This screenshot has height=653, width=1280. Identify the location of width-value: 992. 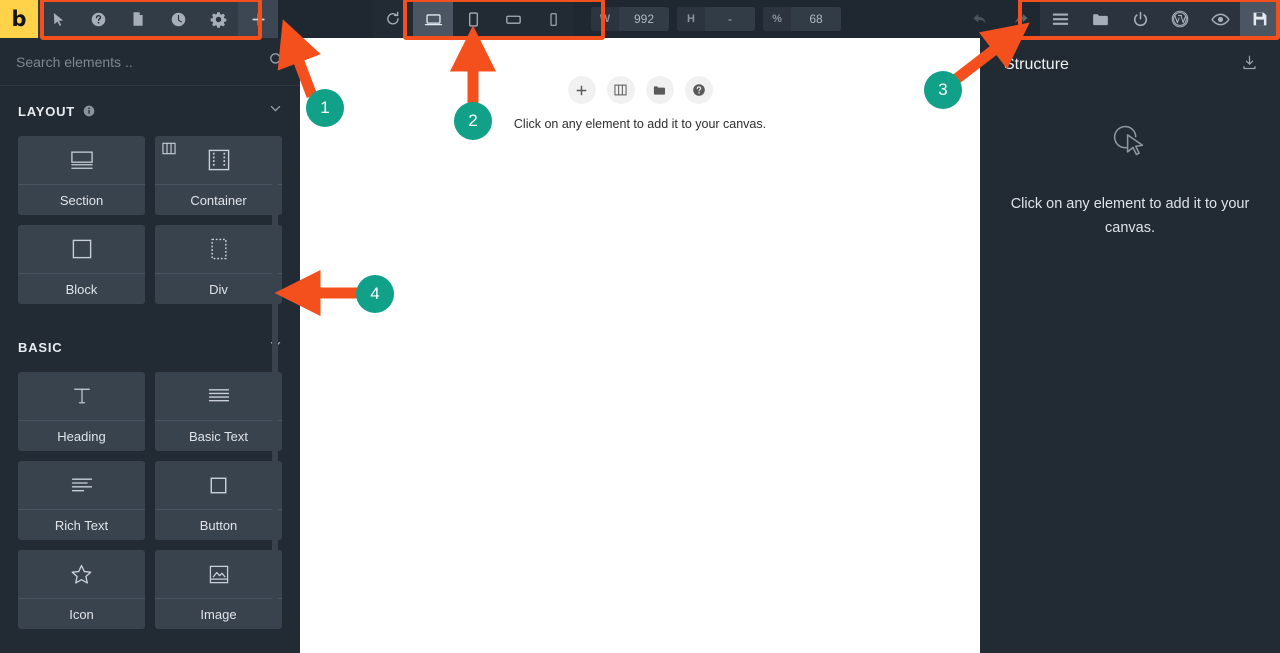
(644, 19).